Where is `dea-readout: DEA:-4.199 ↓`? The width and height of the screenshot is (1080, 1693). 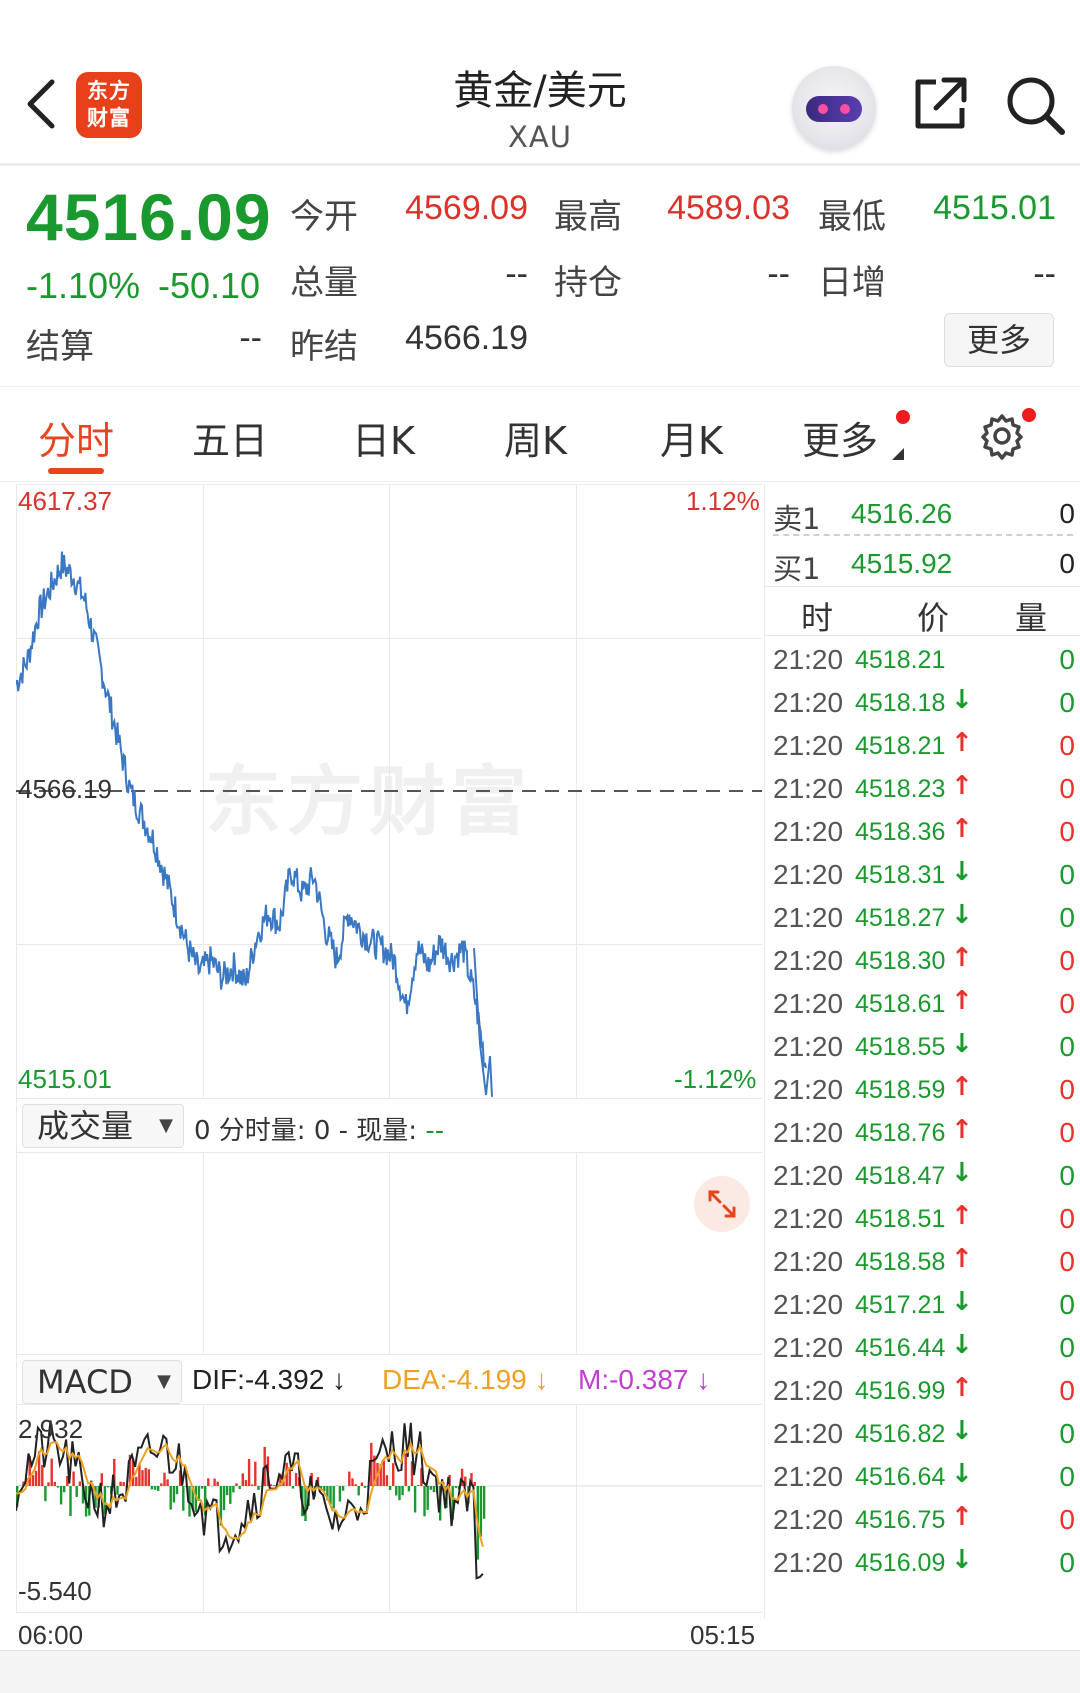 dea-readout: DEA:-4.199 ↓ is located at coordinates (465, 1379).